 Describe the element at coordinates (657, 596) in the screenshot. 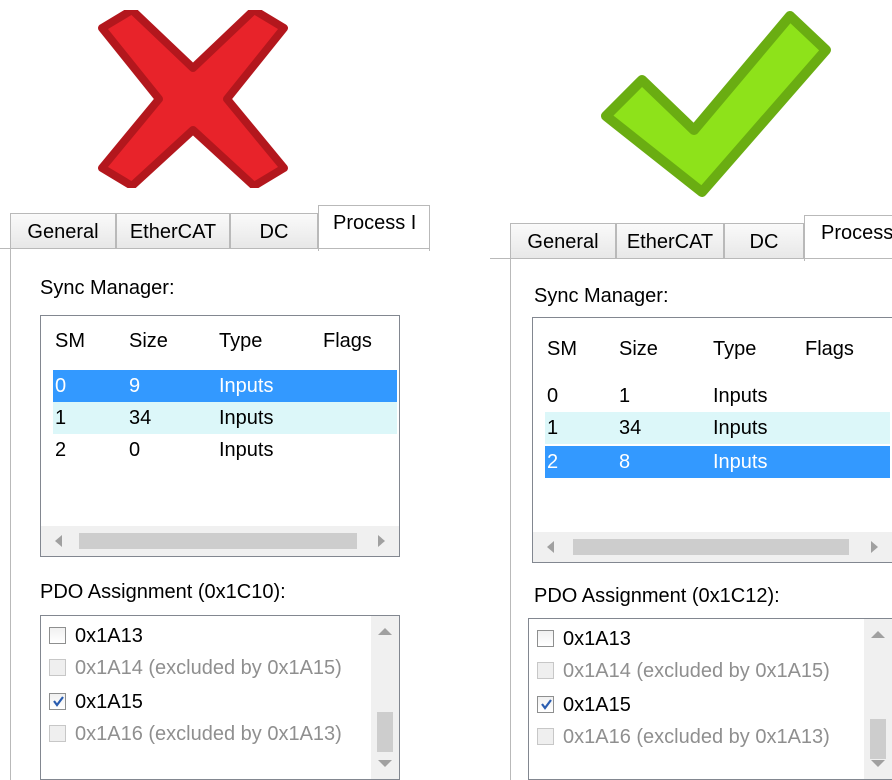

I see `pdo-assignment-label: PDO Assignment (0x1C12):` at that location.